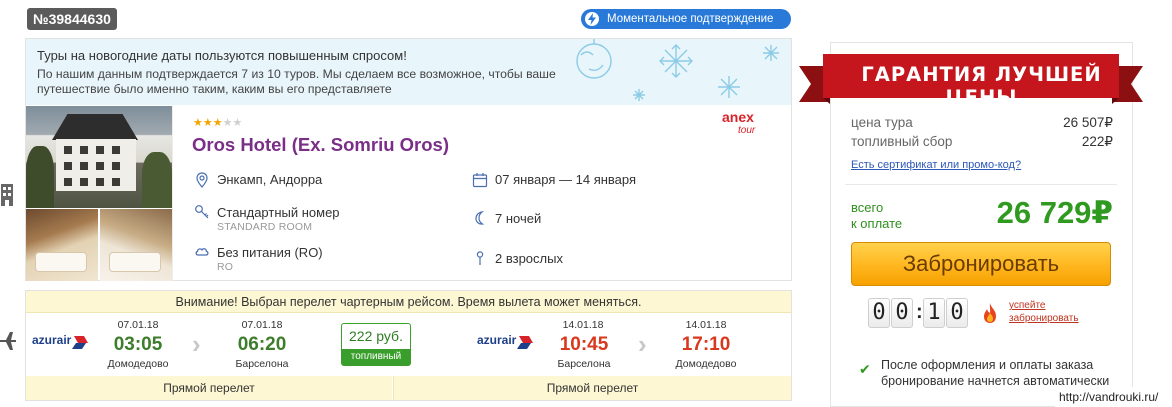 Image resolution: width=1172 pixels, height=407 pixels. Describe the element at coordinates (138, 325) in the screenshot. I see `outbound-departure-date: 07.01.18` at that location.